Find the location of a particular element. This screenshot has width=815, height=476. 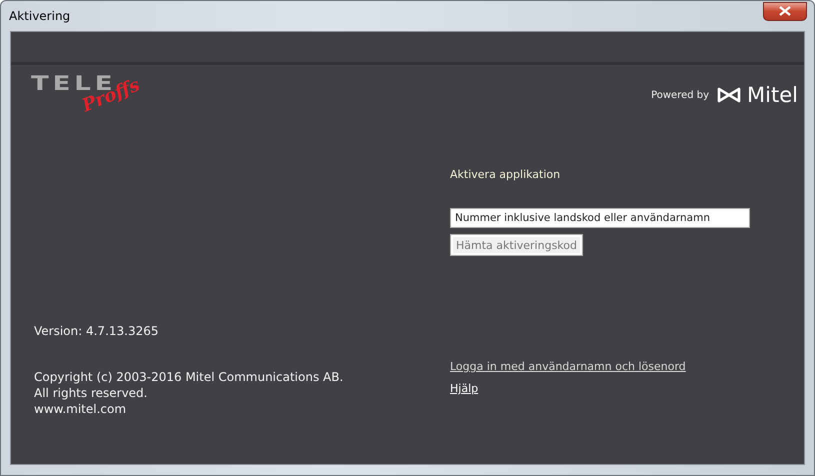

copyright-line: www.mitel.com is located at coordinates (81, 409).